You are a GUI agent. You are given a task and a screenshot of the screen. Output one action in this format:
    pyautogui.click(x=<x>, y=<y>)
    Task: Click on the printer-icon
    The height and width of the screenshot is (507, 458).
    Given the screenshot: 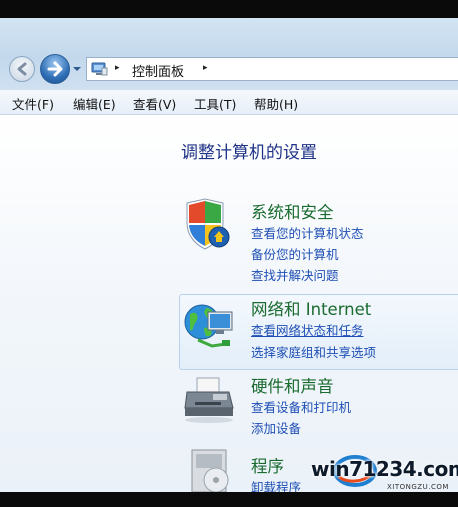 What is the action you would take?
    pyautogui.click(x=209, y=400)
    